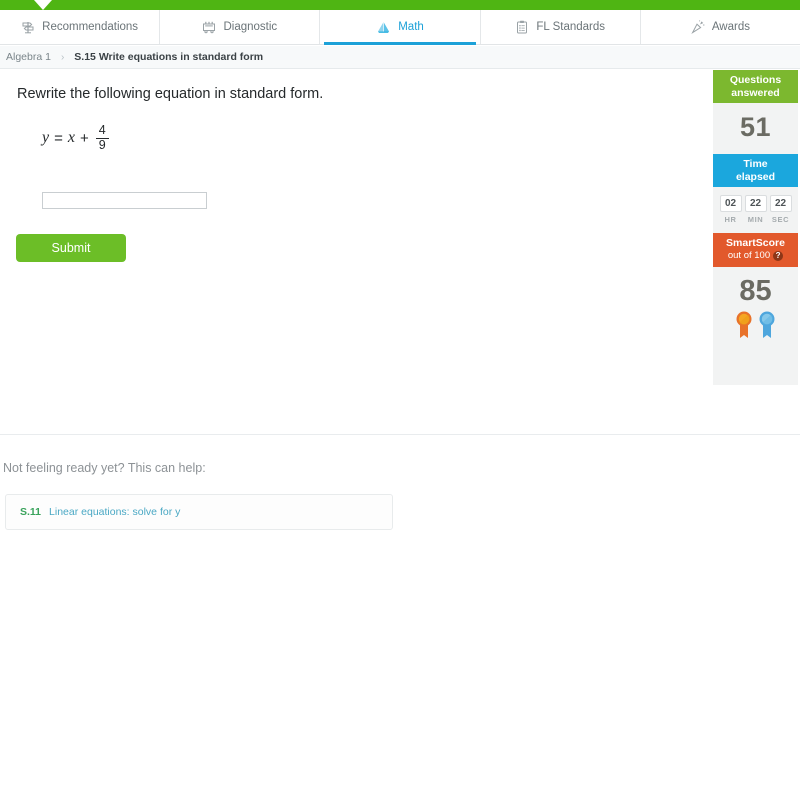 The height and width of the screenshot is (801, 800). I want to click on tab-diagnostic: Diagnostic, so click(240, 27).